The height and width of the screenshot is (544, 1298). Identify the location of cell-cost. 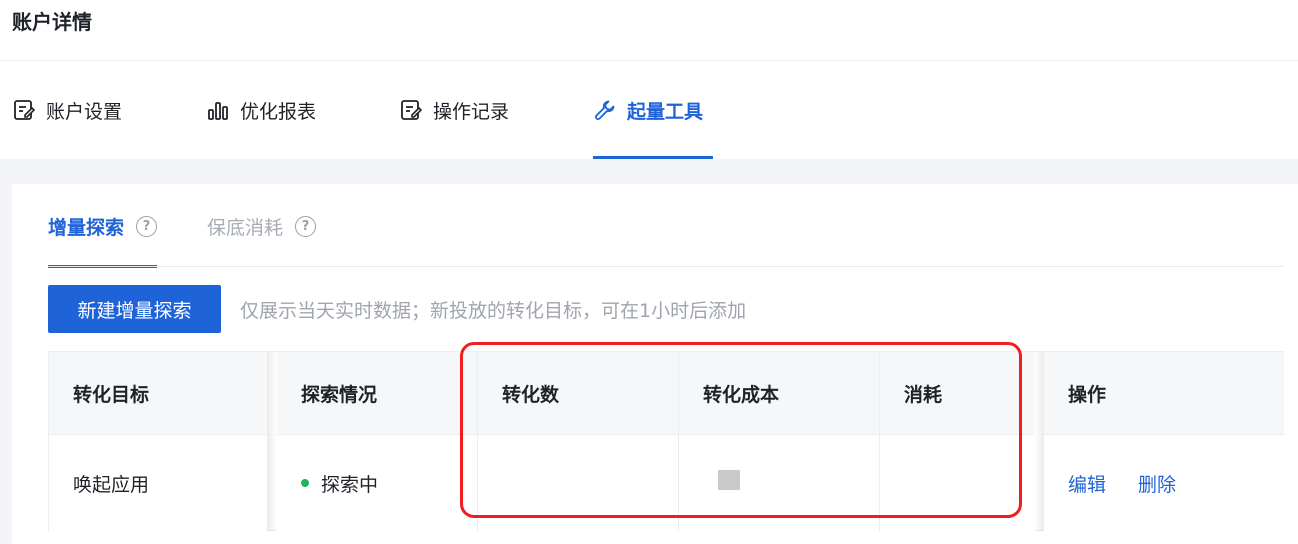
(779, 482).